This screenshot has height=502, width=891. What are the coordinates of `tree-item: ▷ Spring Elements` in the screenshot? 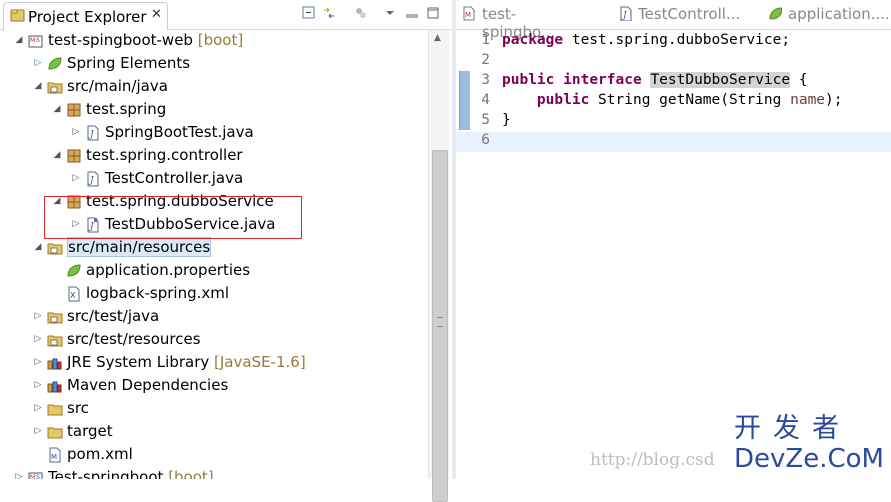 It's located at (214, 64).